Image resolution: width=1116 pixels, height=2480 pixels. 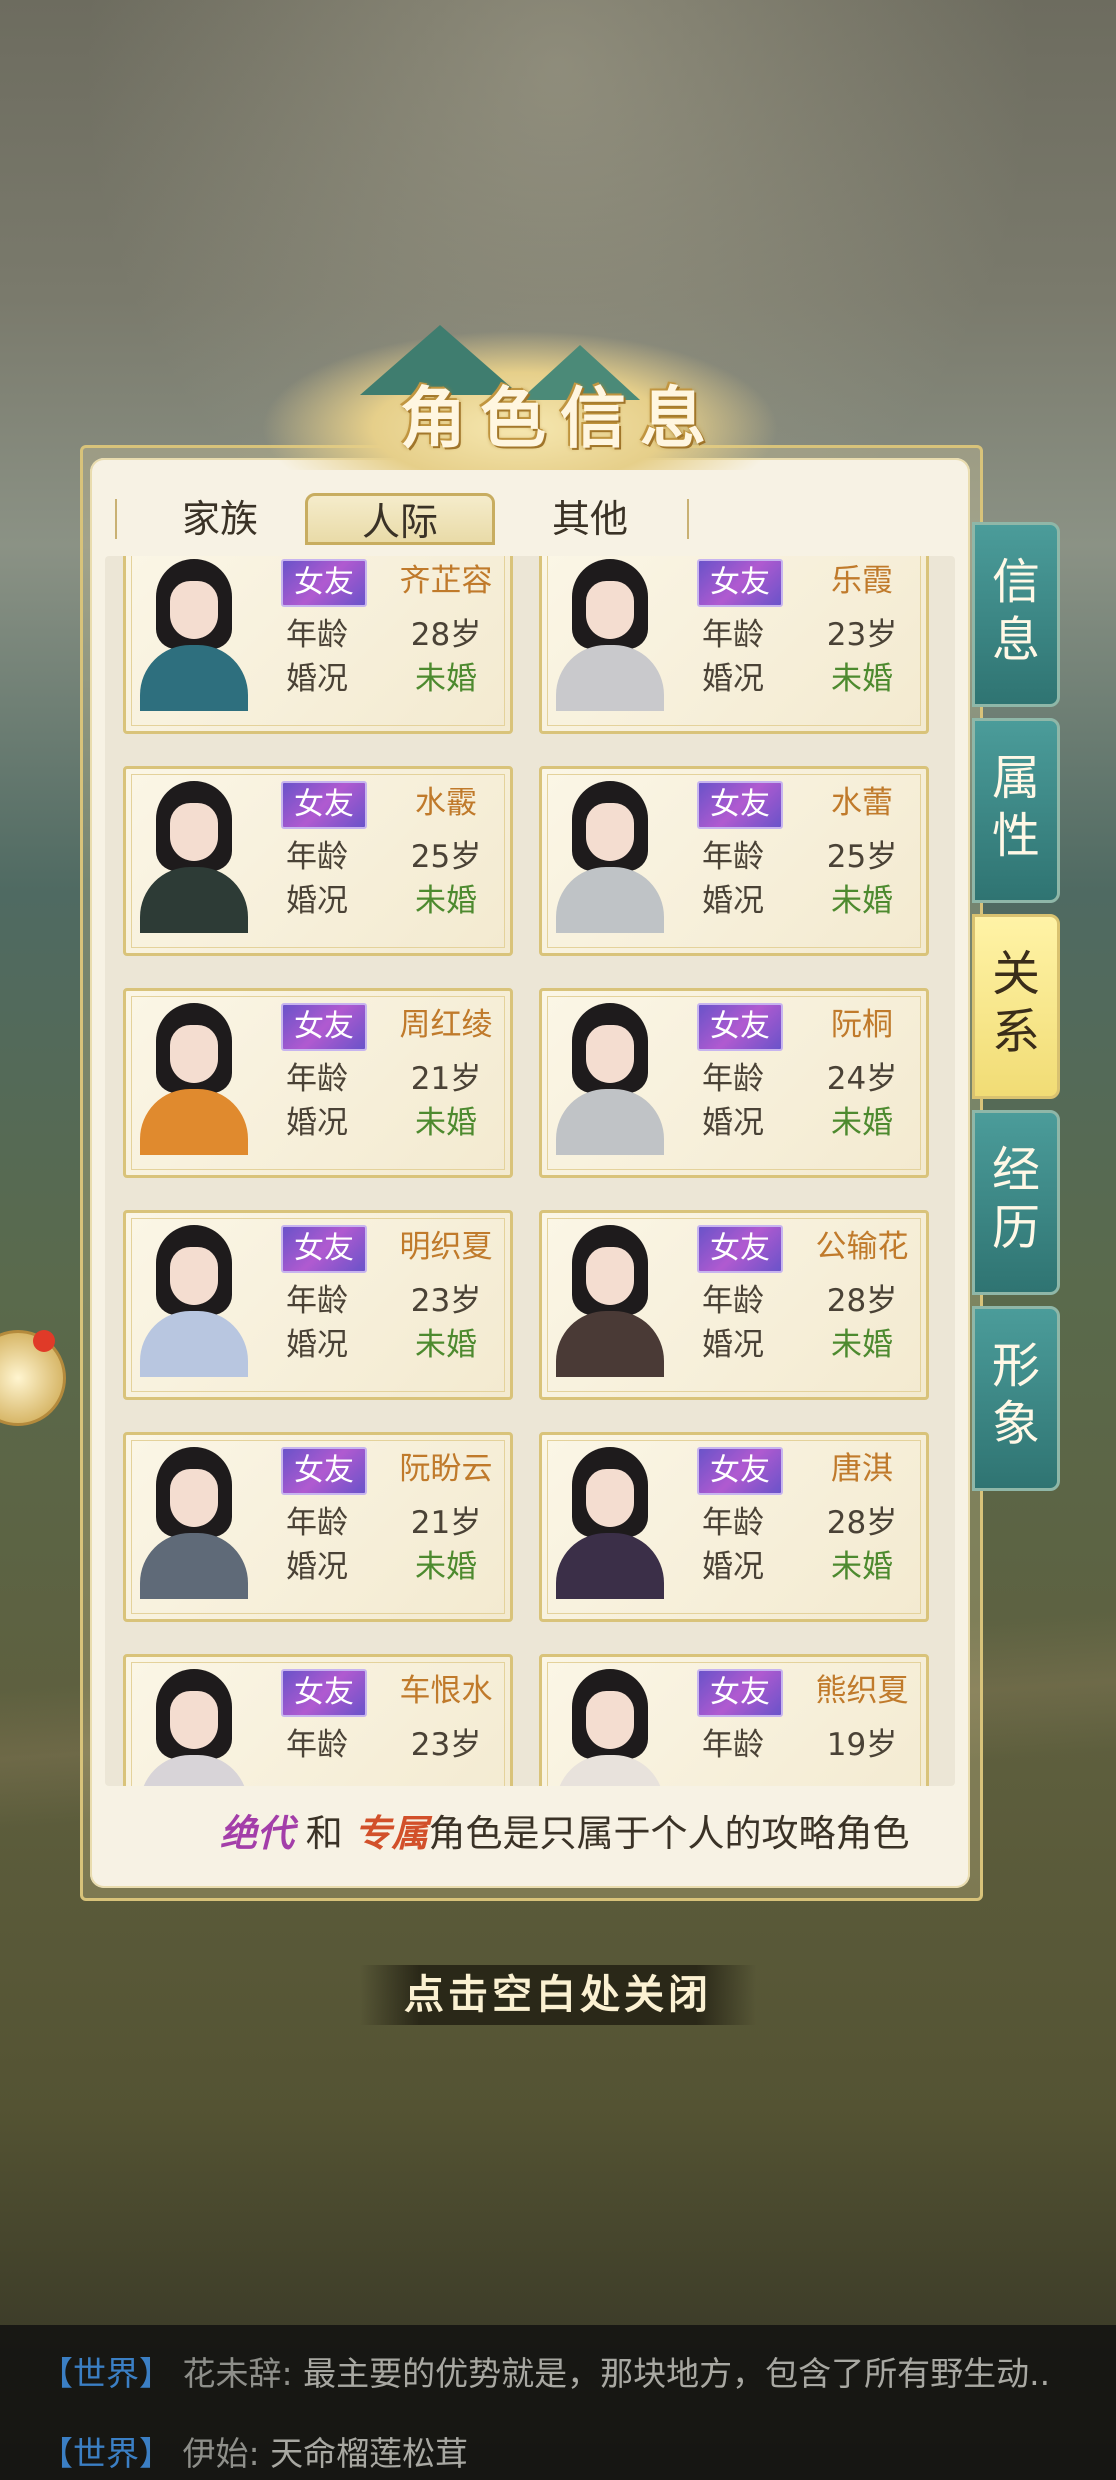 What do you see at coordinates (862, 1745) in the screenshot?
I see `age-value: 19岁` at bounding box center [862, 1745].